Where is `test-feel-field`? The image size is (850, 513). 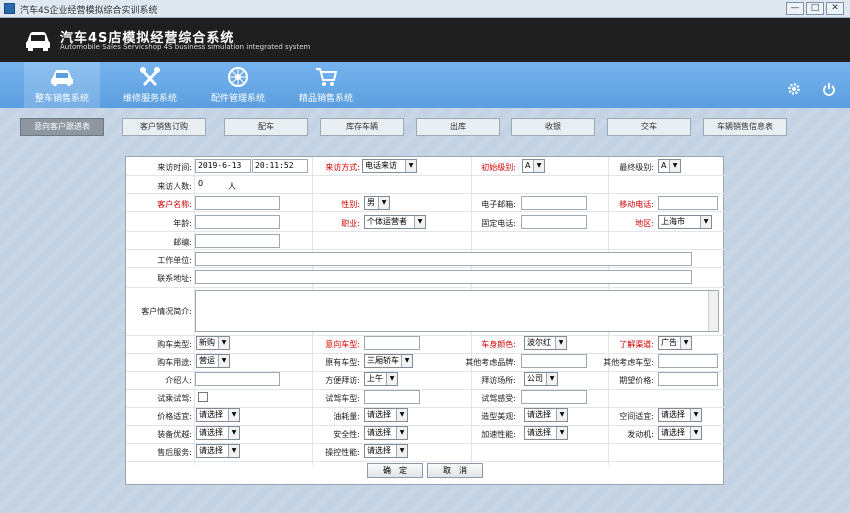
test-feel-field is located at coordinates (554, 397).